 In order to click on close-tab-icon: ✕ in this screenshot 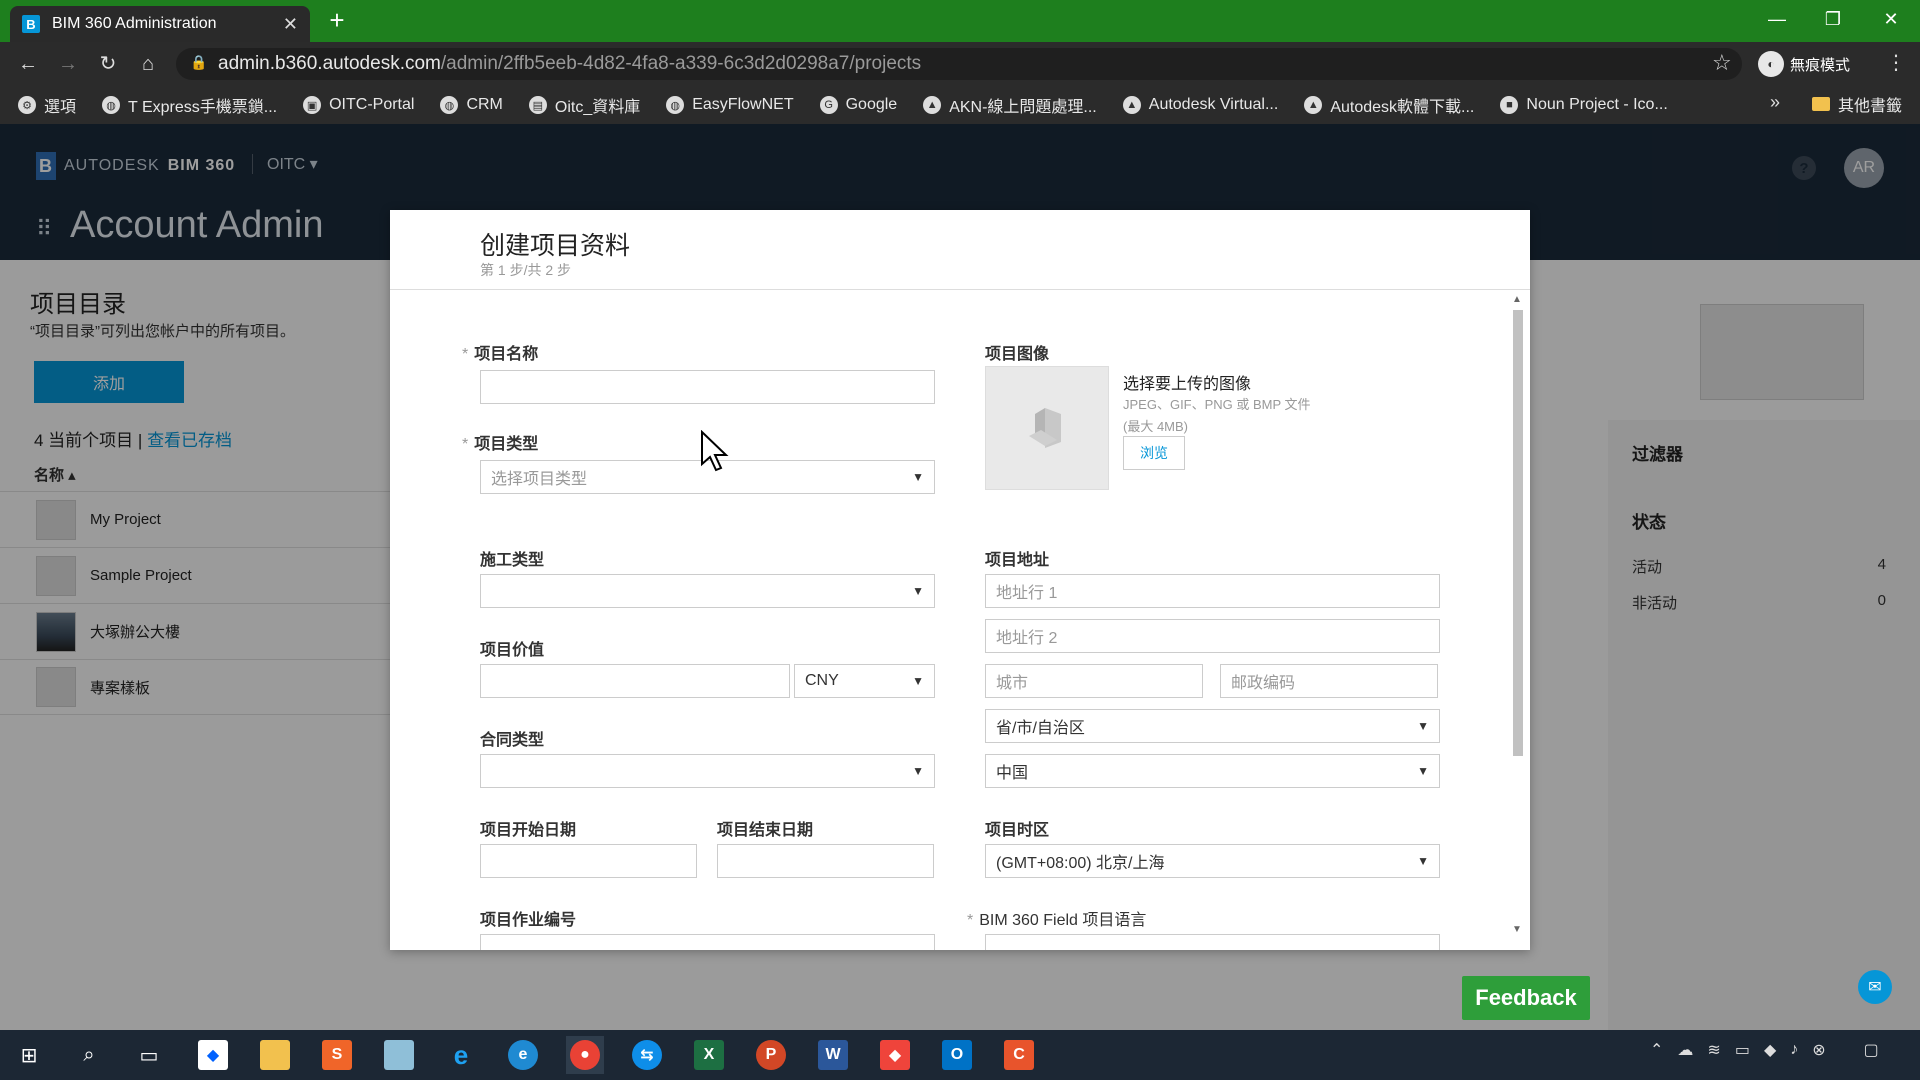, I will do `click(290, 24)`.